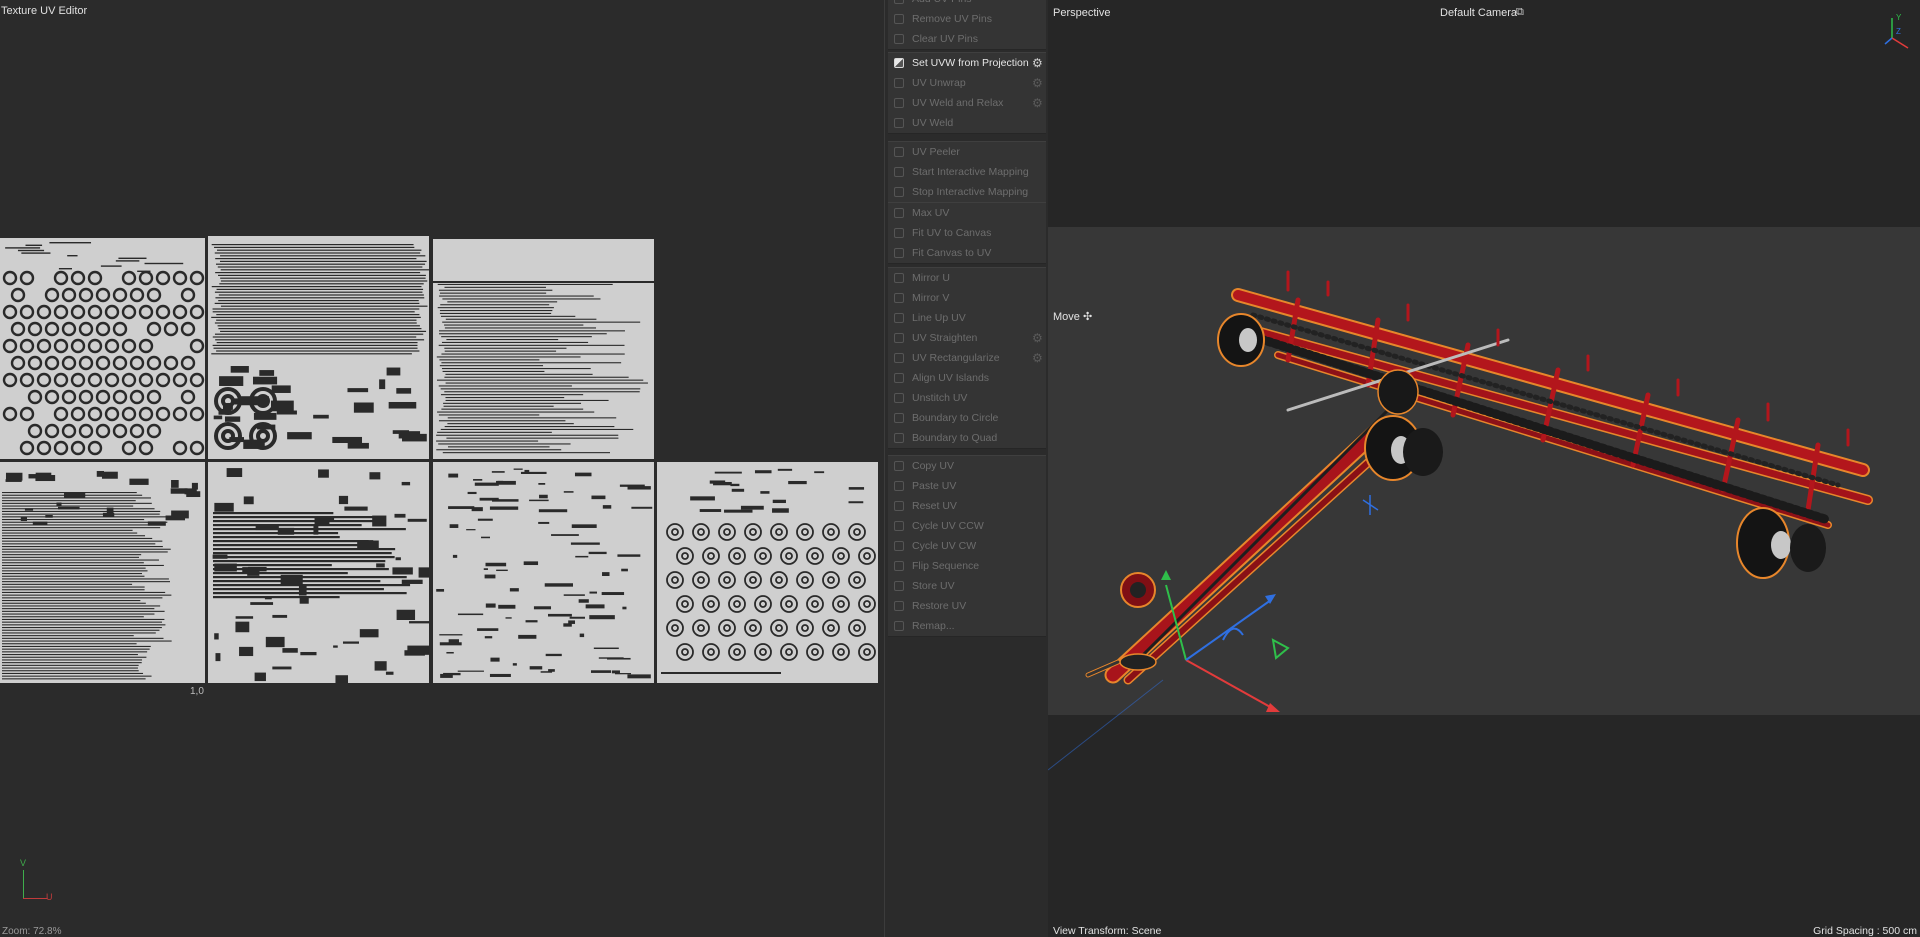 Image resolution: width=1920 pixels, height=937 pixels. What do you see at coordinates (967, 192) in the screenshot?
I see `command-item: Stop Interactive Mapping` at bounding box center [967, 192].